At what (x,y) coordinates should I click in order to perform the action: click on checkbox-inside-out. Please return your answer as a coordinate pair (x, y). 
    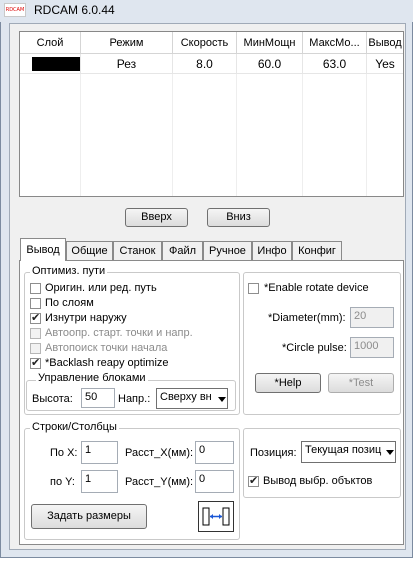
    Looking at the image, I should click on (35, 317).